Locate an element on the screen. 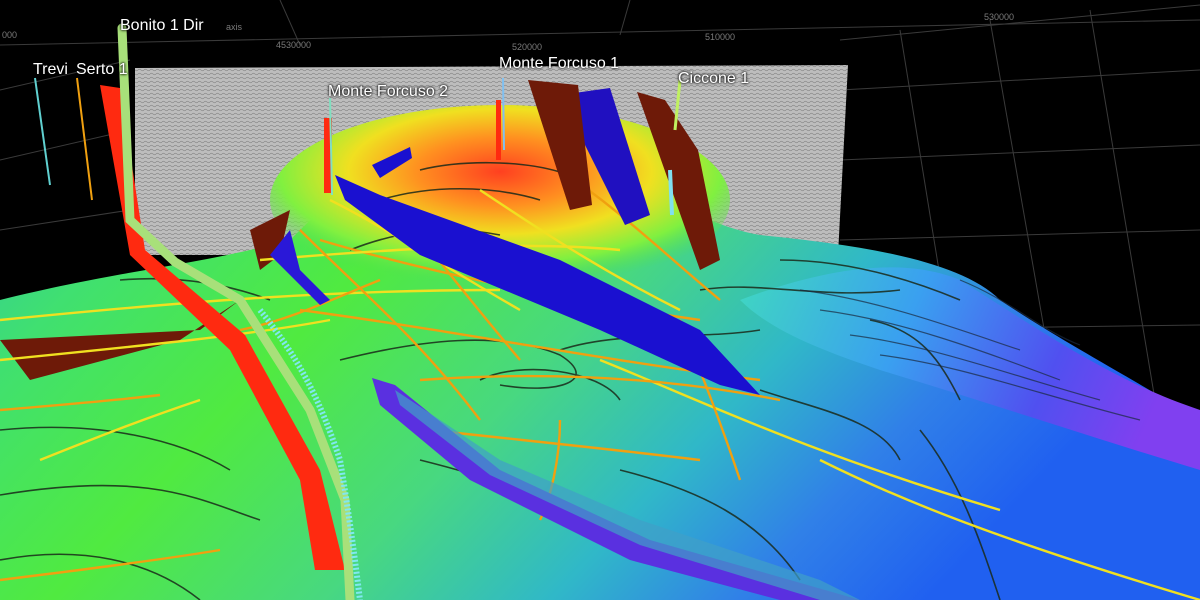 The width and height of the screenshot is (1200, 600). axis-label-530000: 530000 is located at coordinates (999, 17).